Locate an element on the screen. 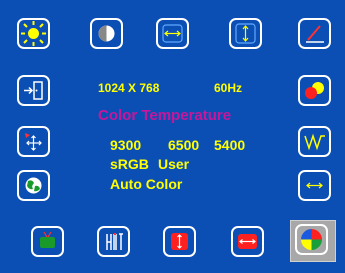 The image size is (345, 273). v-size-button is located at coordinates (179, 241).